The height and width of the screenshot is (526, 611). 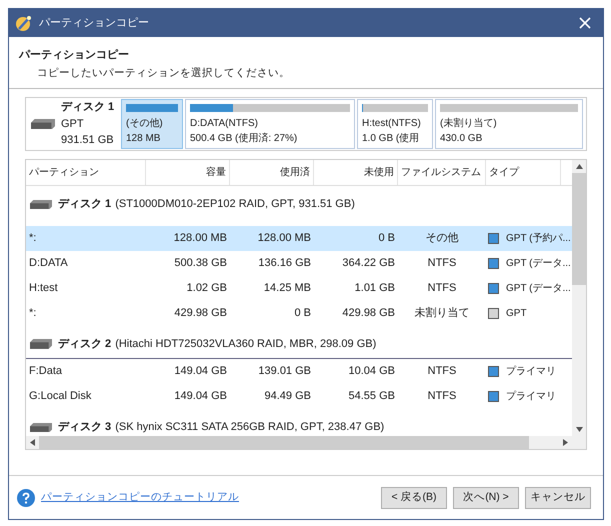 I want to click on disk-detail: (ST1000DM010-2EP102 RAID, GPT, 931.51 GB), so click(x=235, y=204).